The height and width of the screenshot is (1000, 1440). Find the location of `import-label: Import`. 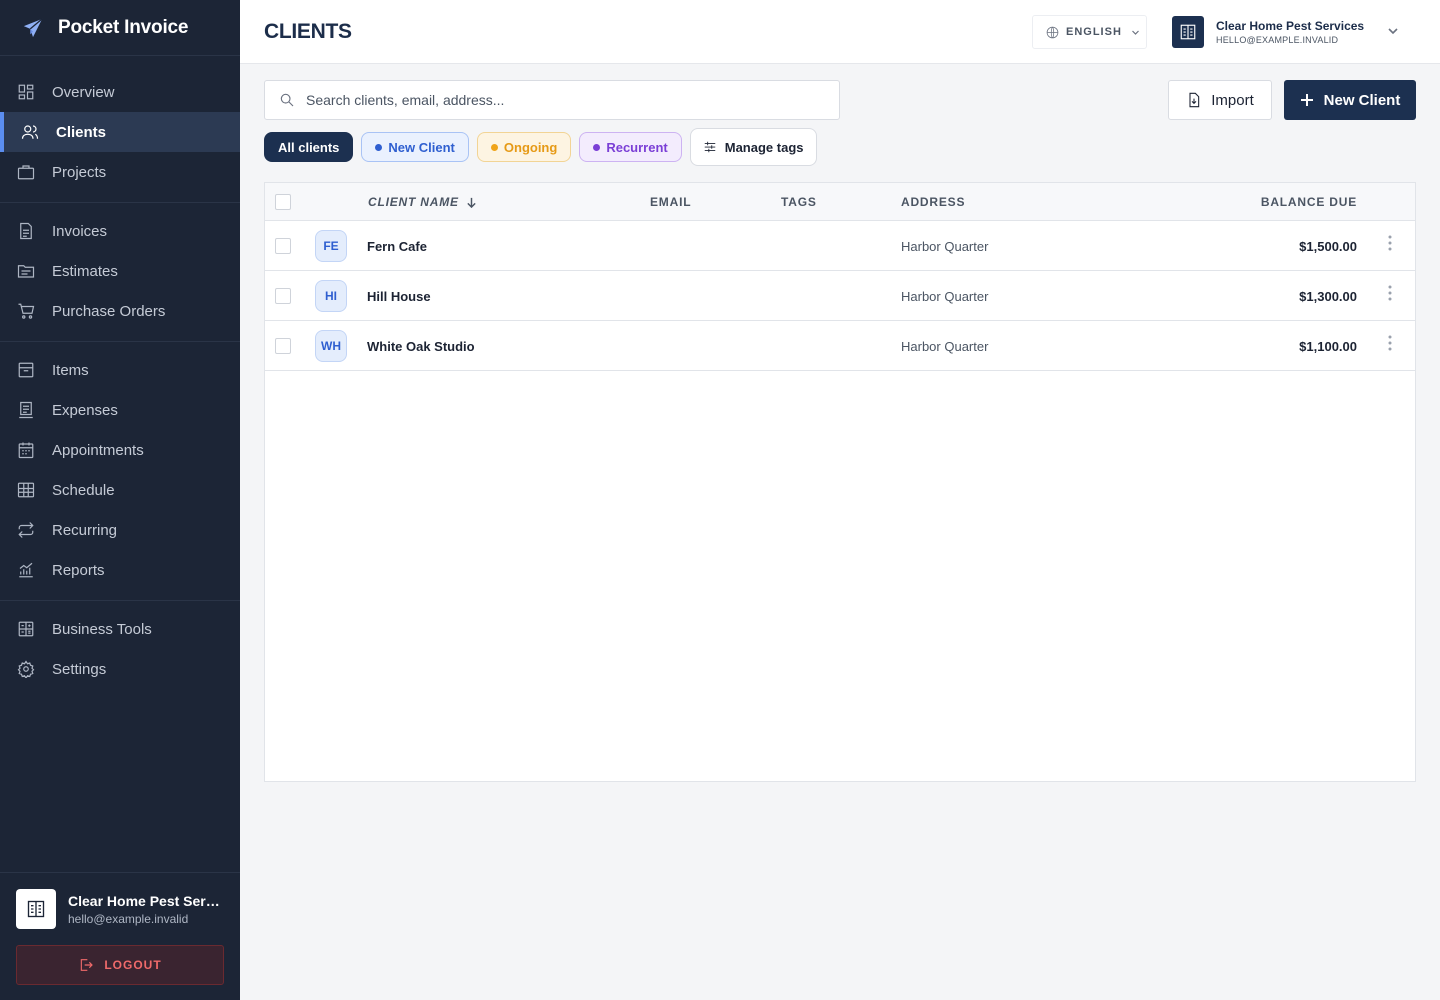

import-label: Import is located at coordinates (1232, 100).